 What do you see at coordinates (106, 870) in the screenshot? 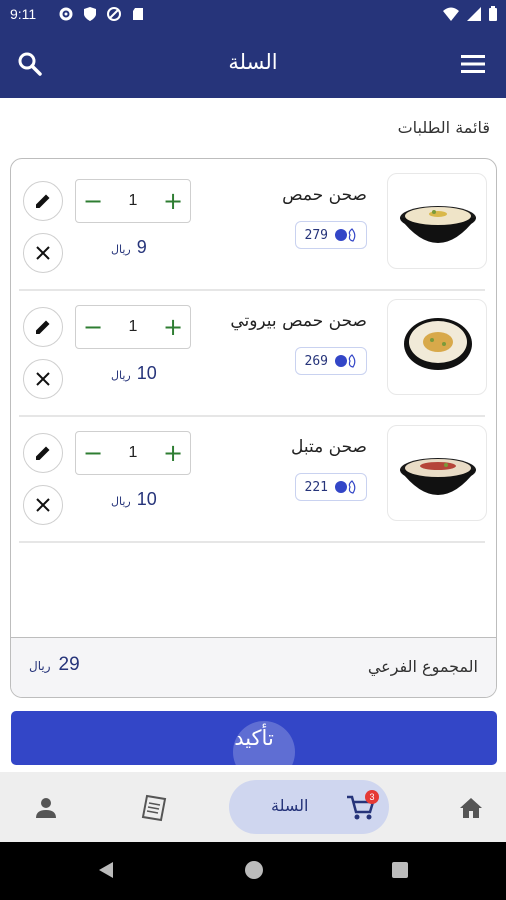
I see `back-icon` at bounding box center [106, 870].